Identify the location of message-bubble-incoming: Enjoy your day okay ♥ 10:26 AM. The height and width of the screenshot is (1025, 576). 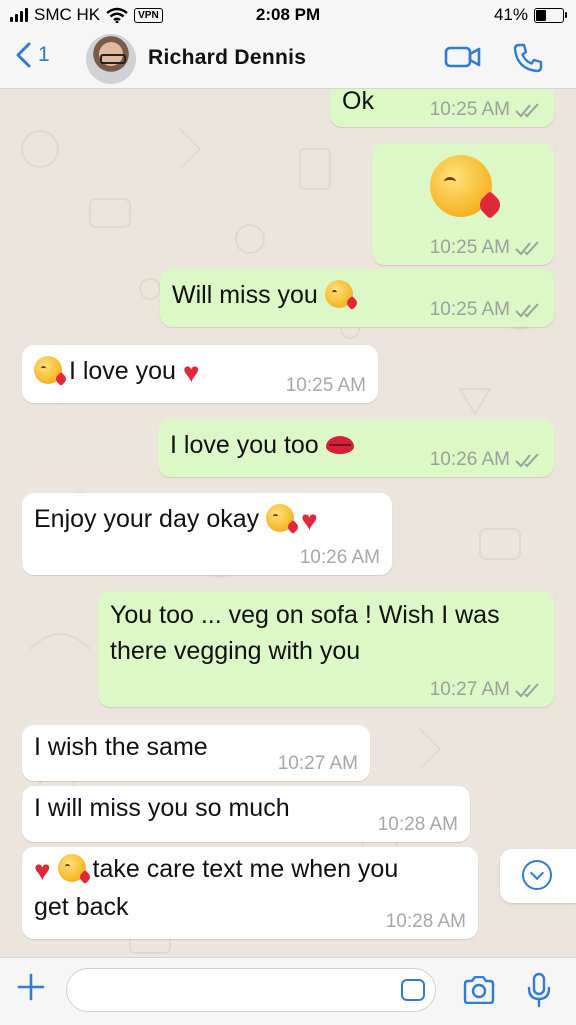
(207, 534).